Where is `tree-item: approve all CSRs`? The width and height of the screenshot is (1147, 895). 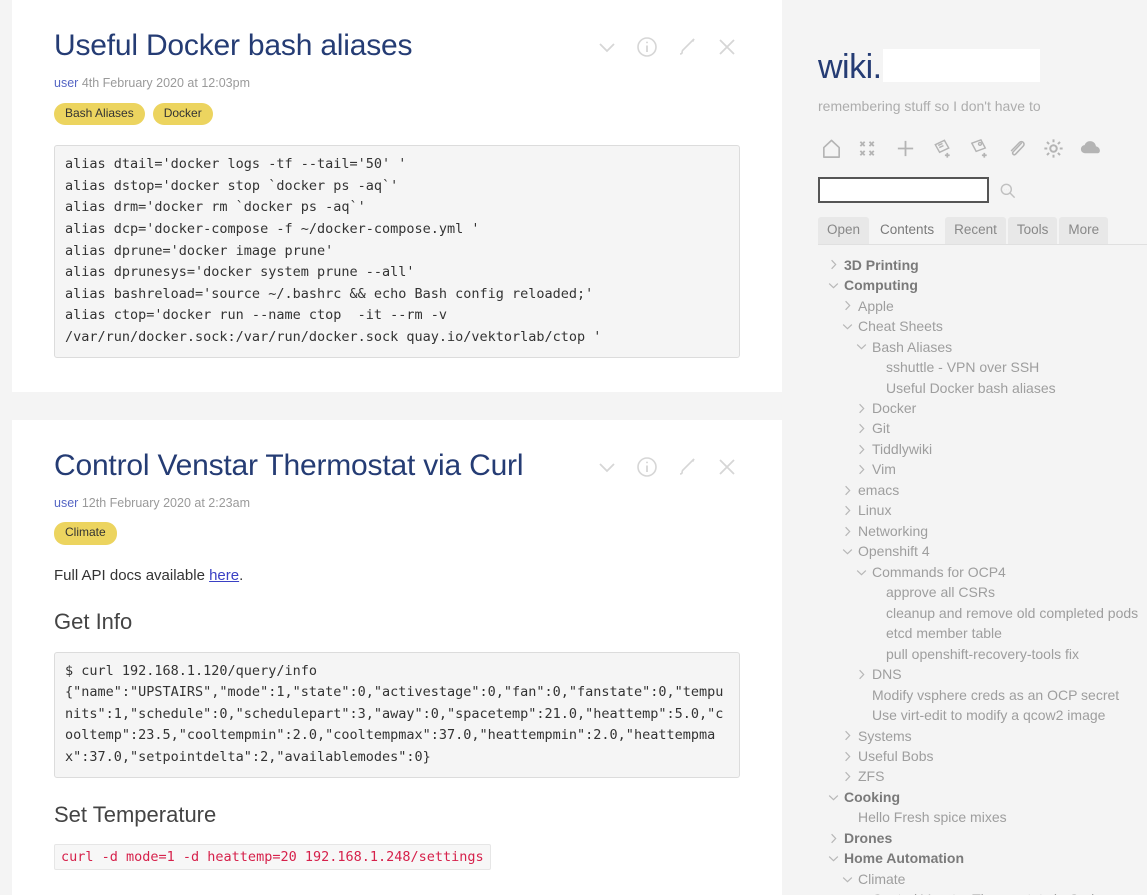
tree-item: approve all CSRs is located at coordinates (982, 592).